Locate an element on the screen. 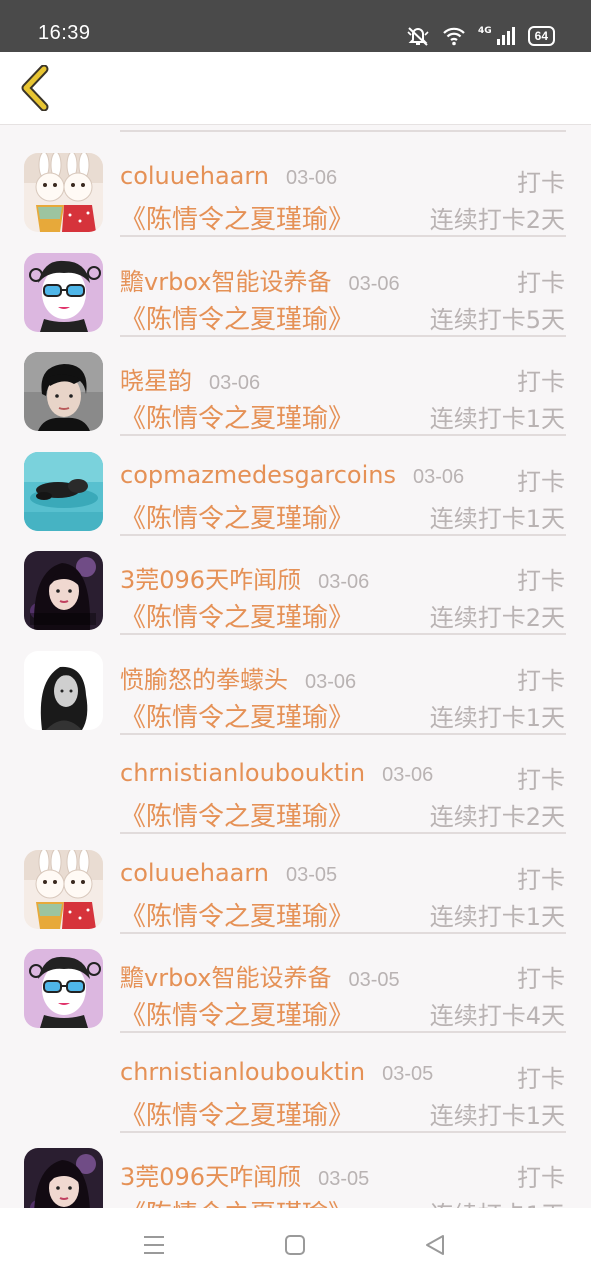 The width and height of the screenshot is (591, 1280). wifi-icon is located at coordinates (454, 36).